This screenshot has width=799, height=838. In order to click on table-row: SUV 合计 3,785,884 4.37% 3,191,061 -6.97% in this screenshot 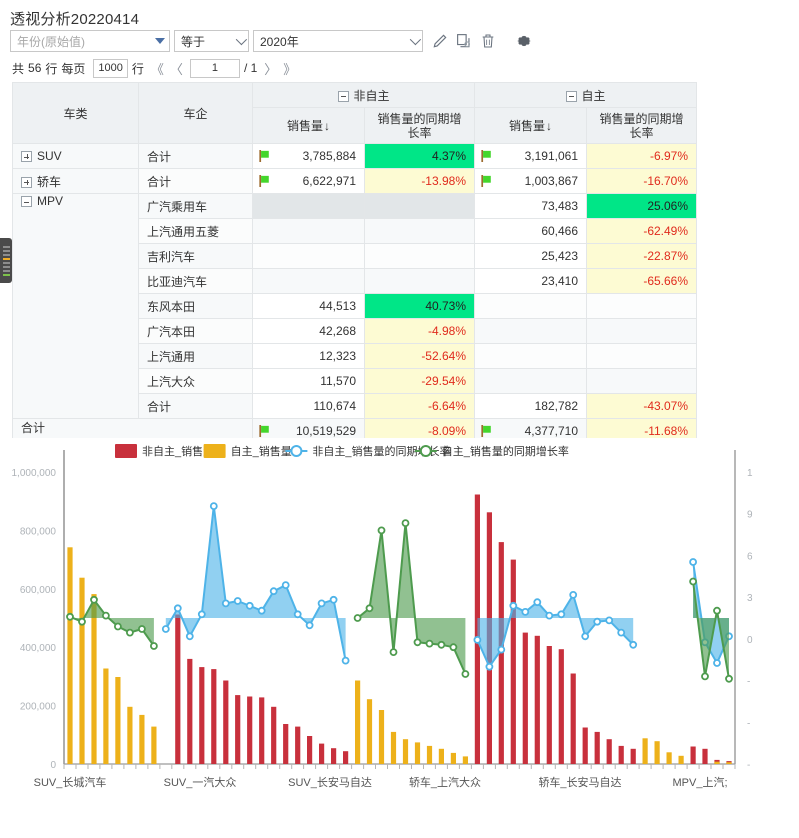, I will do `click(355, 156)`.